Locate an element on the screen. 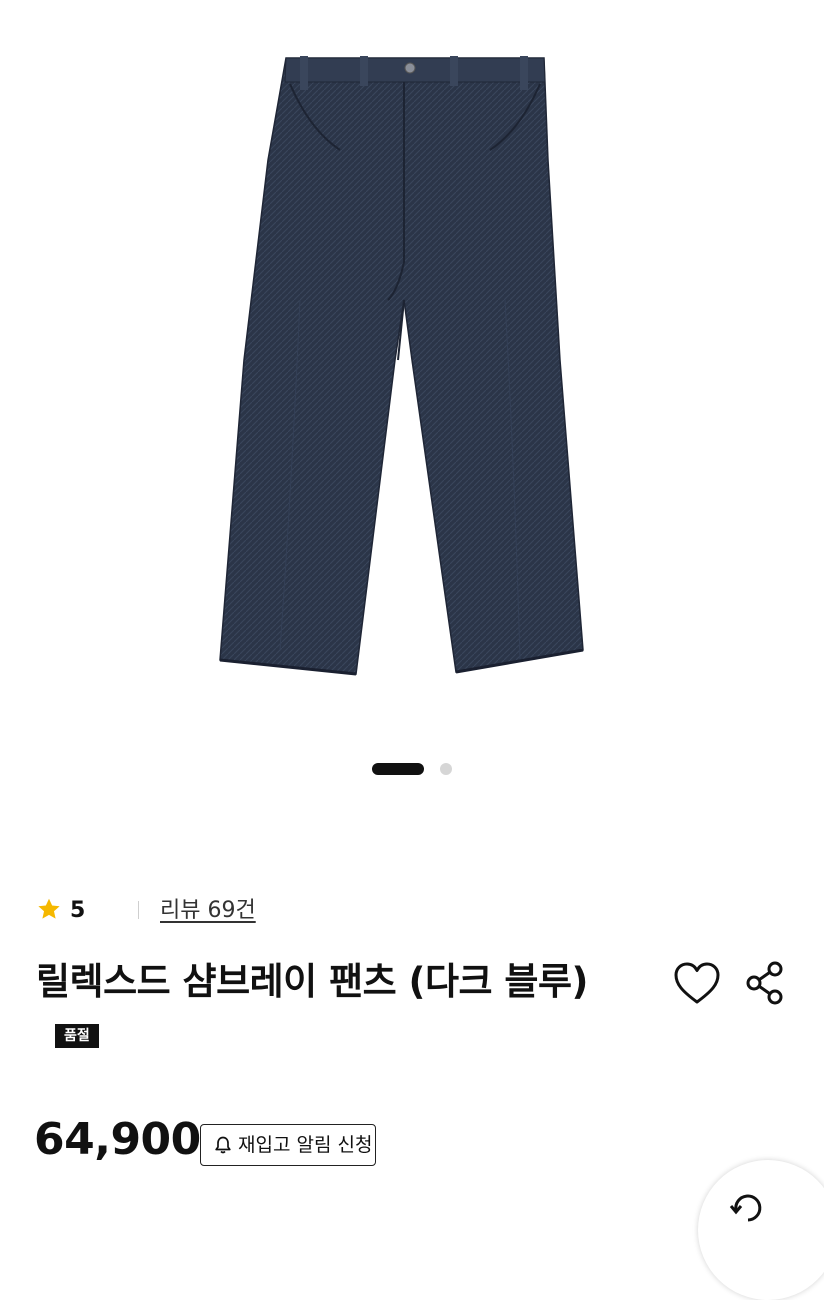 This screenshot has height=1300, width=824. carousel-dot-active is located at coordinates (398, 769).